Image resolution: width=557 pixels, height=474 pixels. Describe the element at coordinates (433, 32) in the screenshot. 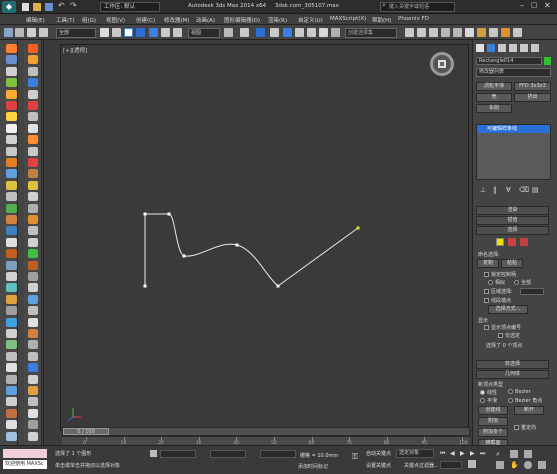

I see `layer-manager-icon` at that location.